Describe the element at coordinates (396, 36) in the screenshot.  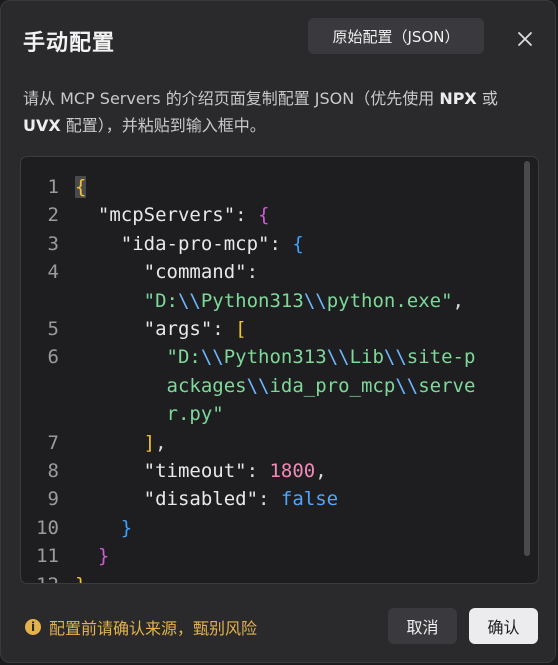
I see `raw-config-button: 原始配置（JSON）` at that location.